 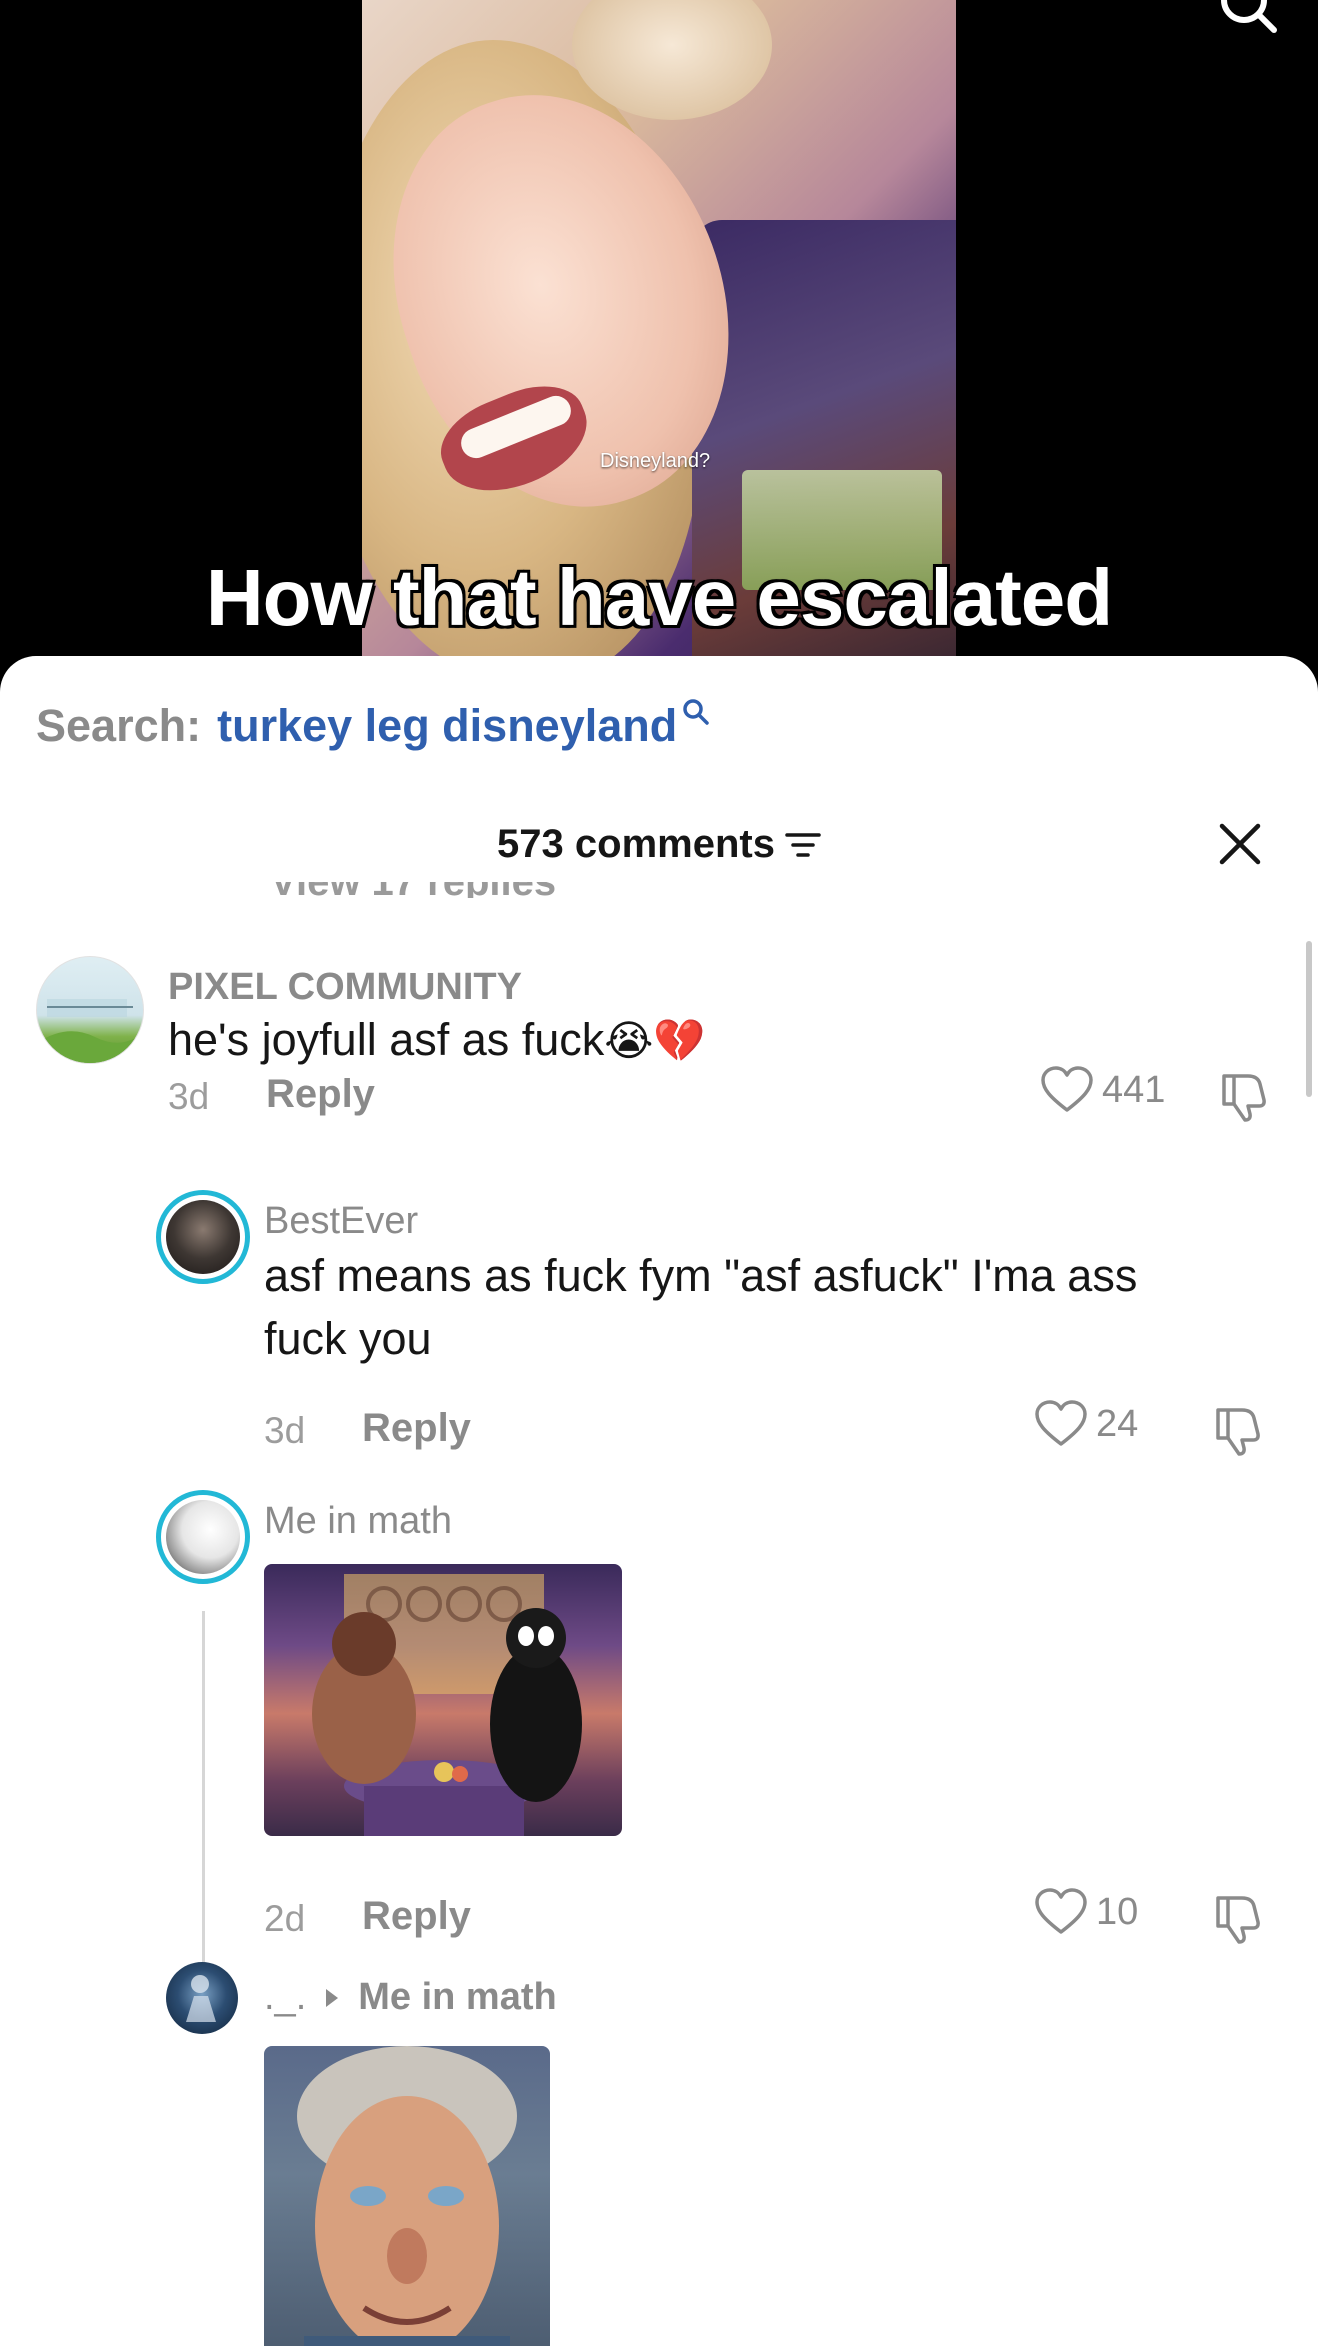 I want to click on search-term-link: turkey leg disneyland, so click(x=447, y=726).